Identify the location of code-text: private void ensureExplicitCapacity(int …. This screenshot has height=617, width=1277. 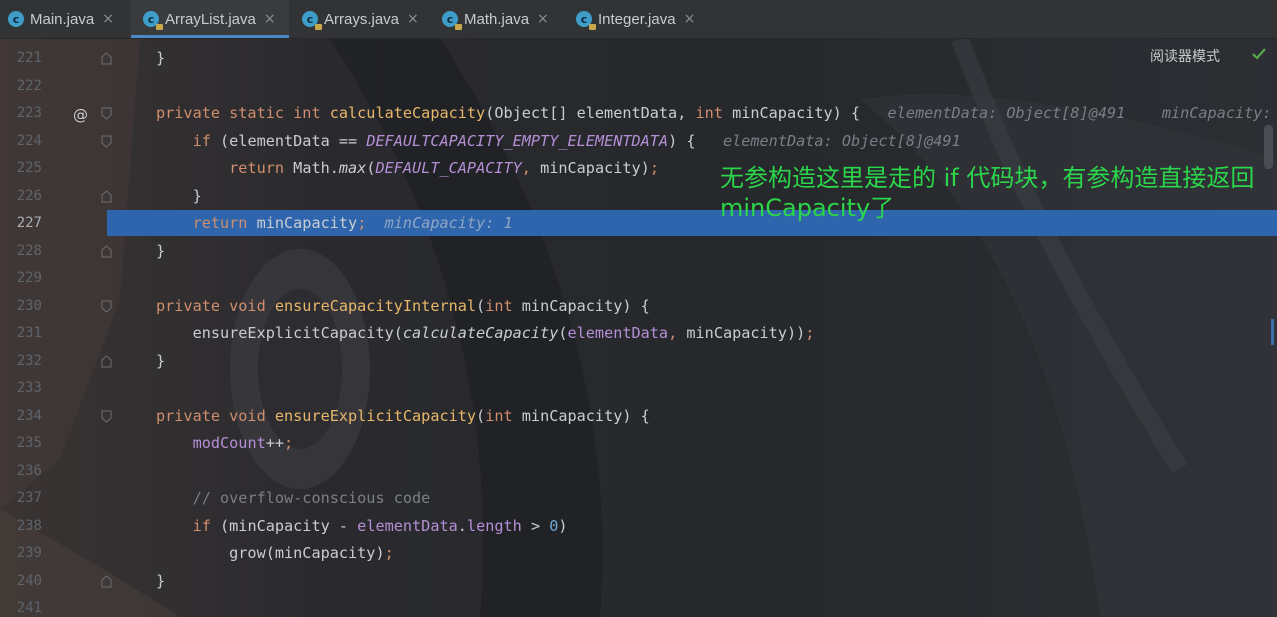
(403, 415).